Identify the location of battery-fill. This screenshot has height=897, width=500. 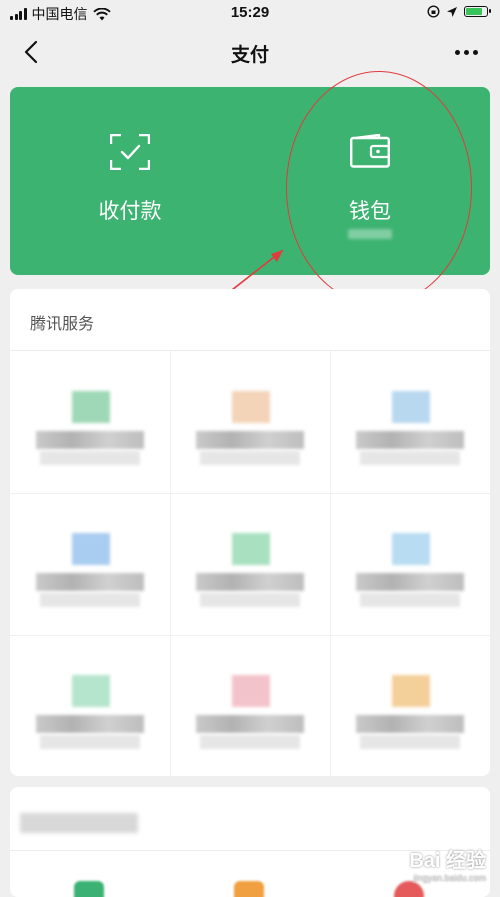
(474, 11).